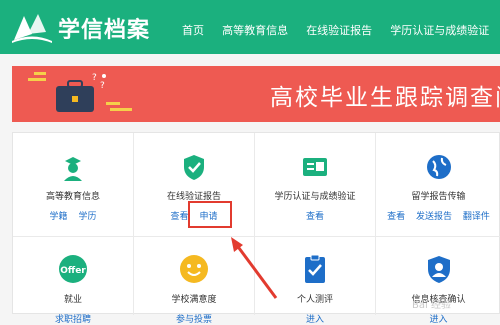  Describe the element at coordinates (194, 289) in the screenshot. I see `service-satisfaction: 学校满意度 参与投票` at that location.